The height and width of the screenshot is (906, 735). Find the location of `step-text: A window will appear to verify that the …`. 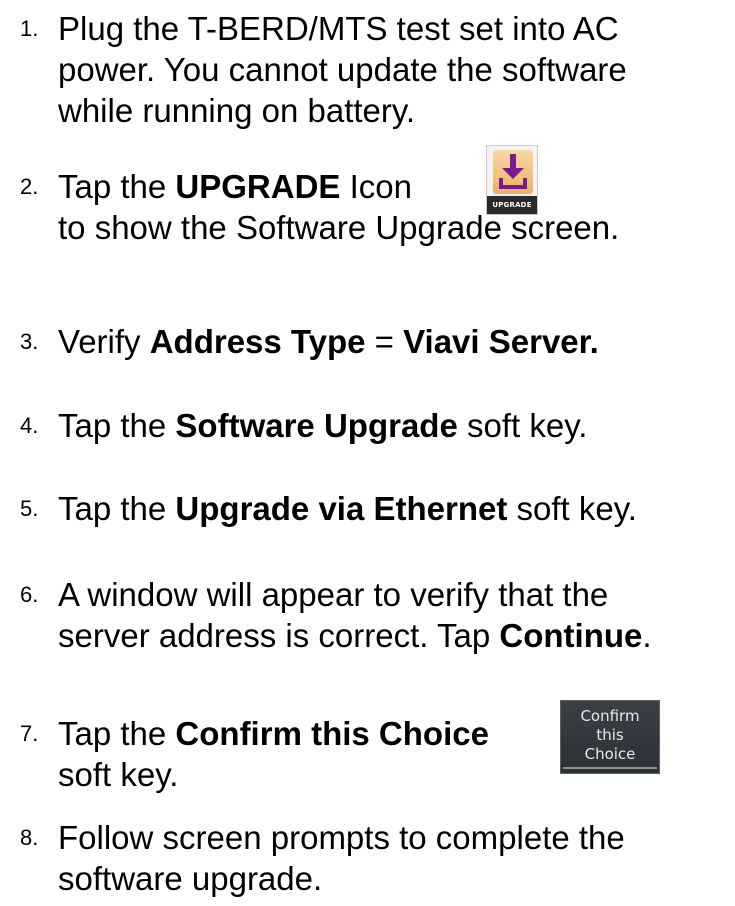

step-text: A window will appear to verify that the … is located at coordinates (396, 615).